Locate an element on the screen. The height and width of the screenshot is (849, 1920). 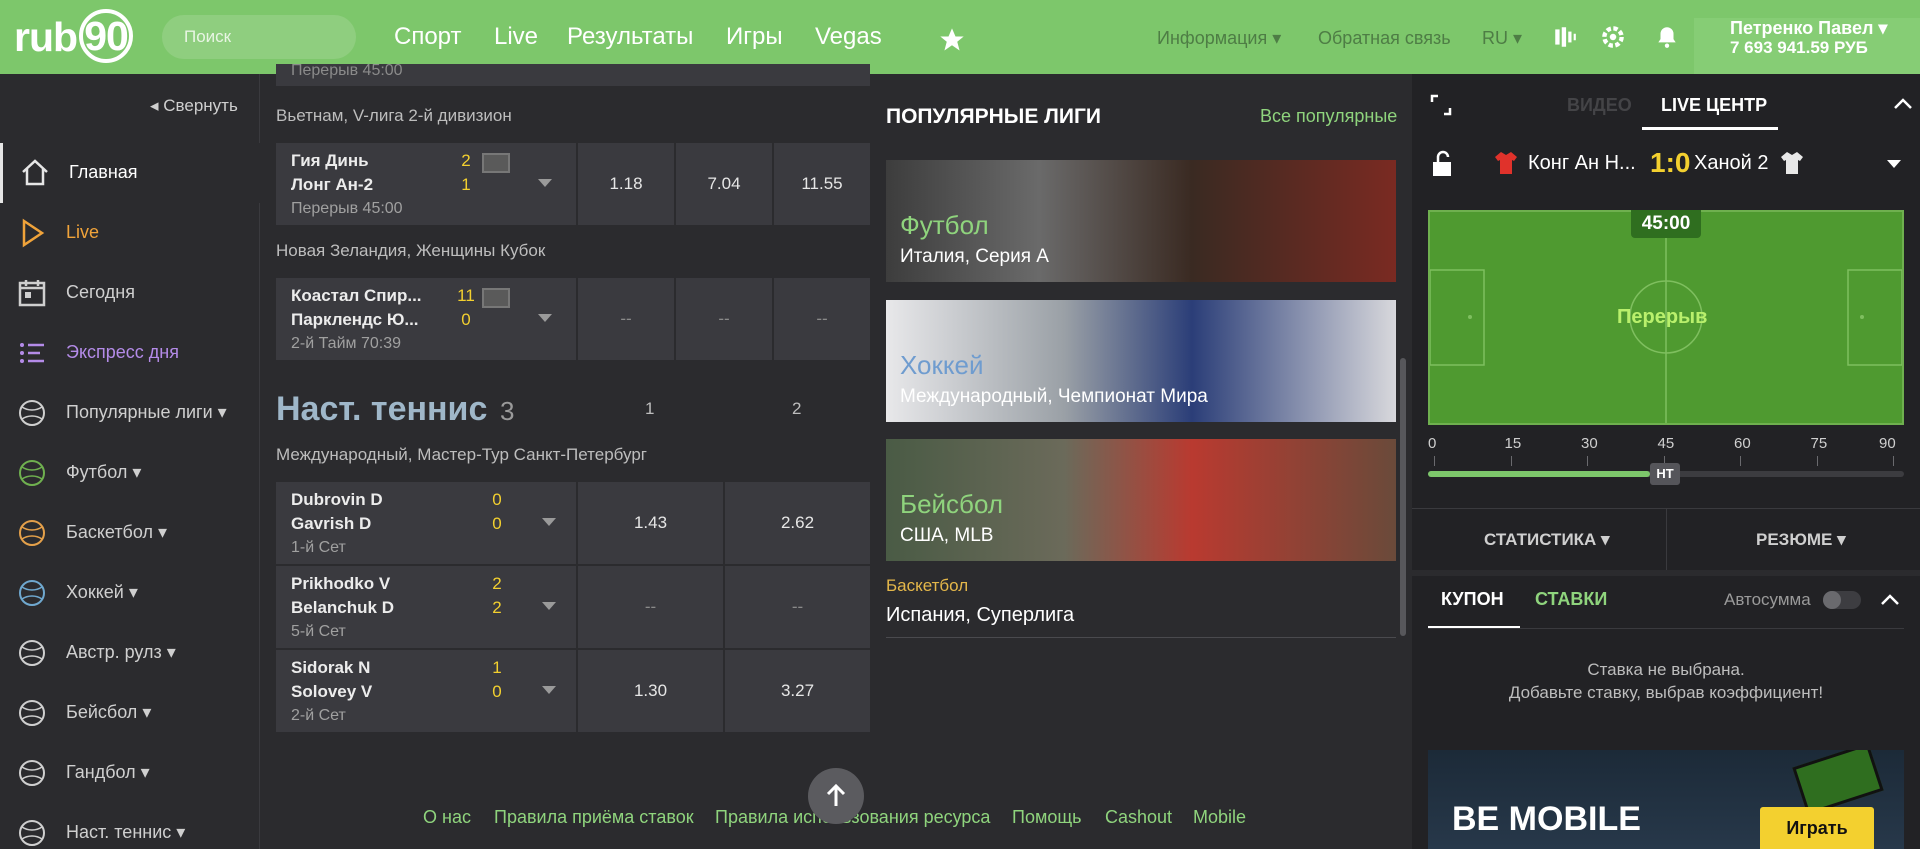
aussie-rules-icon is located at coordinates (32, 653).